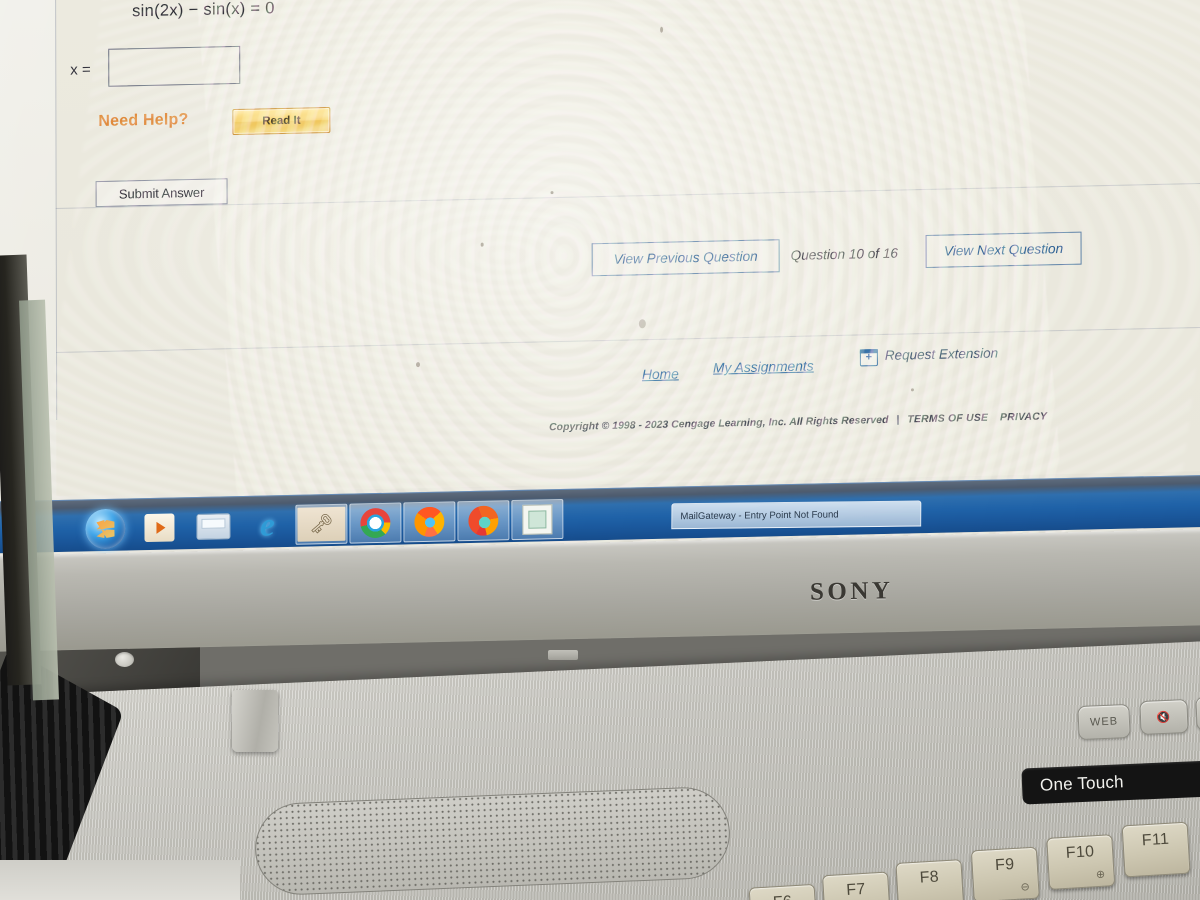 The height and width of the screenshot is (900, 1200). I want to click on key-f11: F11, so click(1156, 849).